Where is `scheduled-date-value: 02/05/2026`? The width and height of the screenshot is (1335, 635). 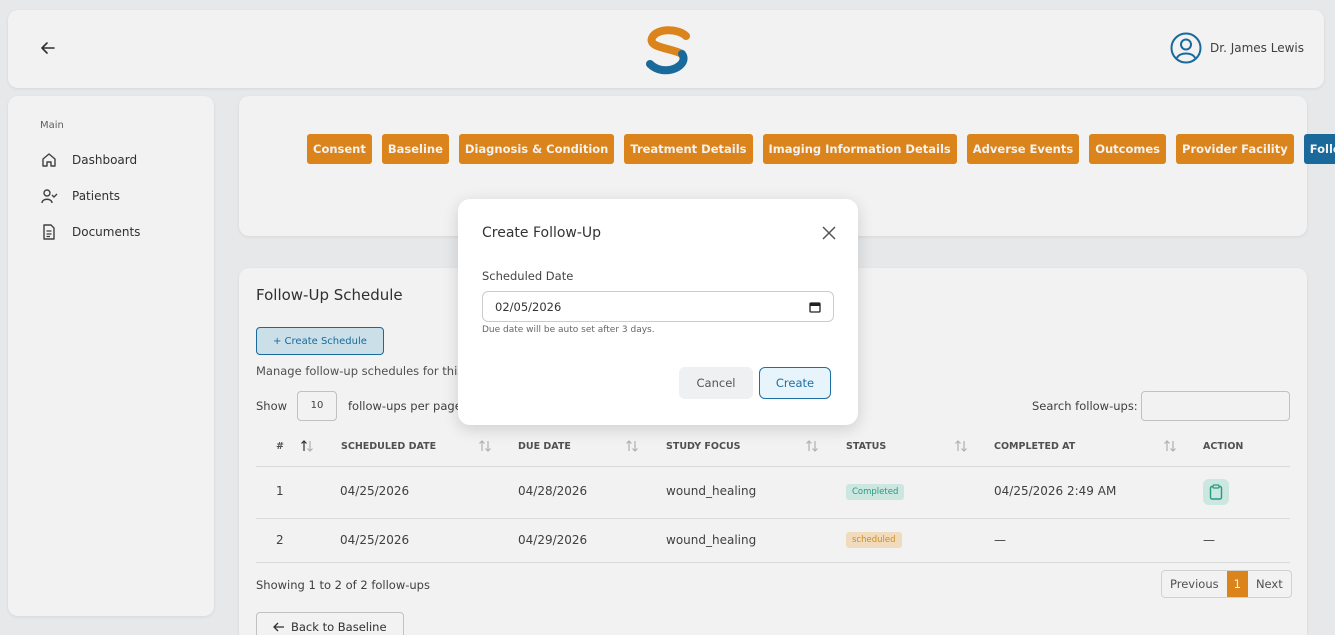 scheduled-date-value: 02/05/2026 is located at coordinates (528, 306).